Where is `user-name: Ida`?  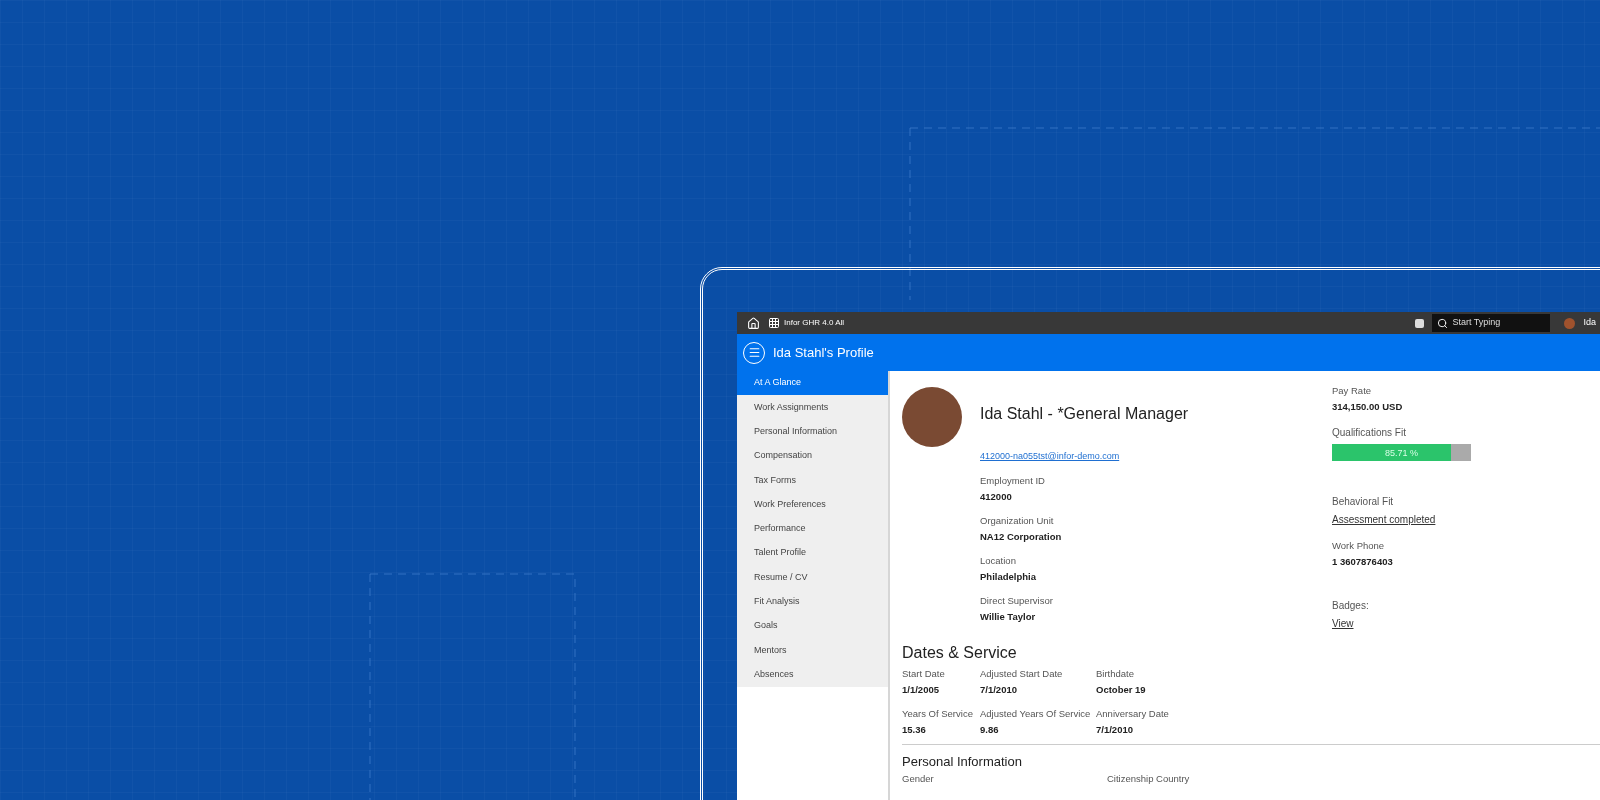 user-name: Ida is located at coordinates (1589, 323).